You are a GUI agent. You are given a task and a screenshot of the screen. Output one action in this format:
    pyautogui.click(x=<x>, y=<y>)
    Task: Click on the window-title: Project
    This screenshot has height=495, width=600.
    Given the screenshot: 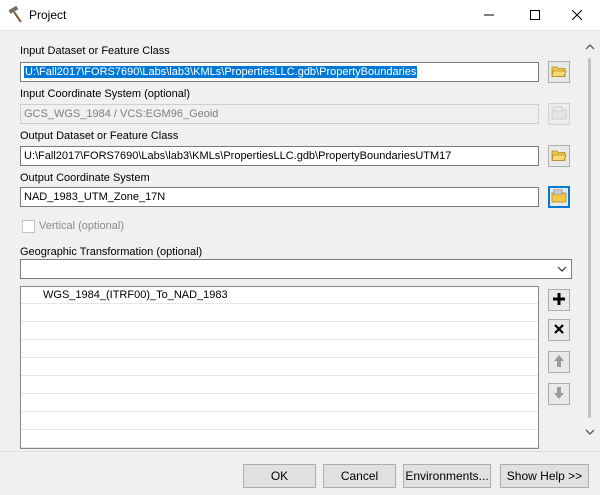 What is the action you would take?
    pyautogui.click(x=48, y=15)
    